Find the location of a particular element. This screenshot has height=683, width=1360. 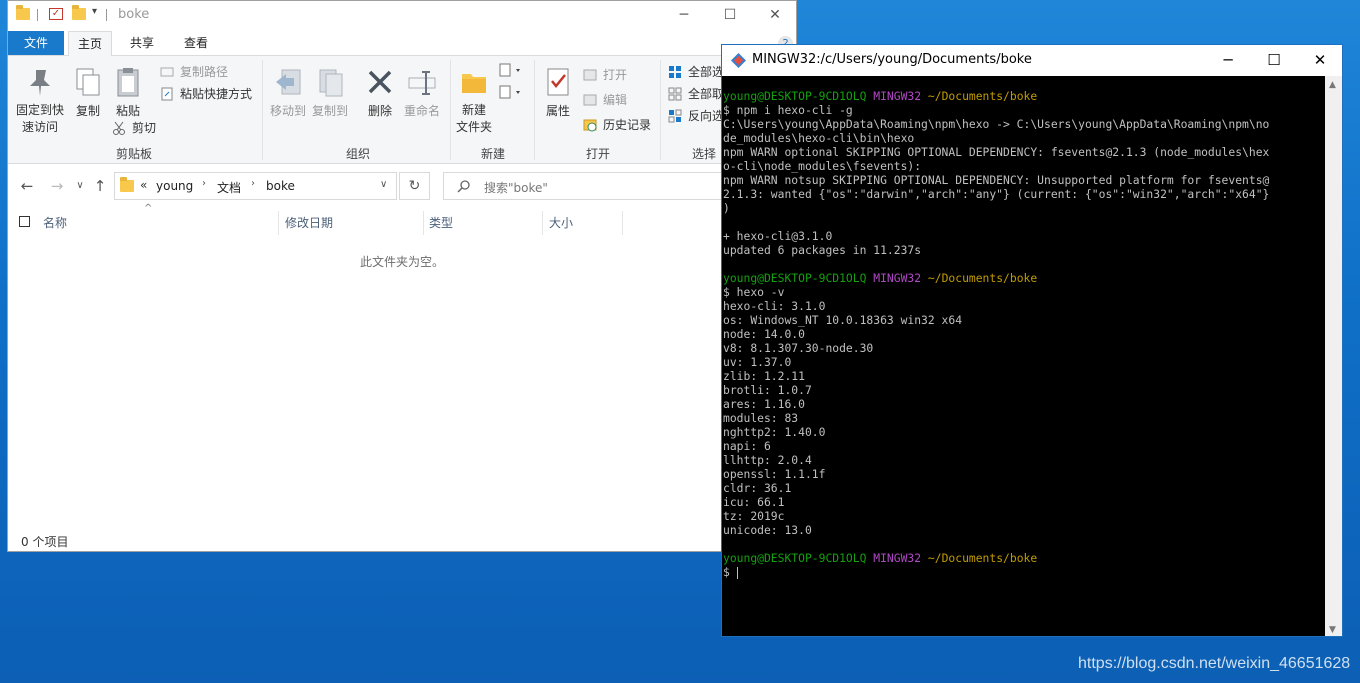

scroll-up-icon: ▲ is located at coordinates (1332, 85).